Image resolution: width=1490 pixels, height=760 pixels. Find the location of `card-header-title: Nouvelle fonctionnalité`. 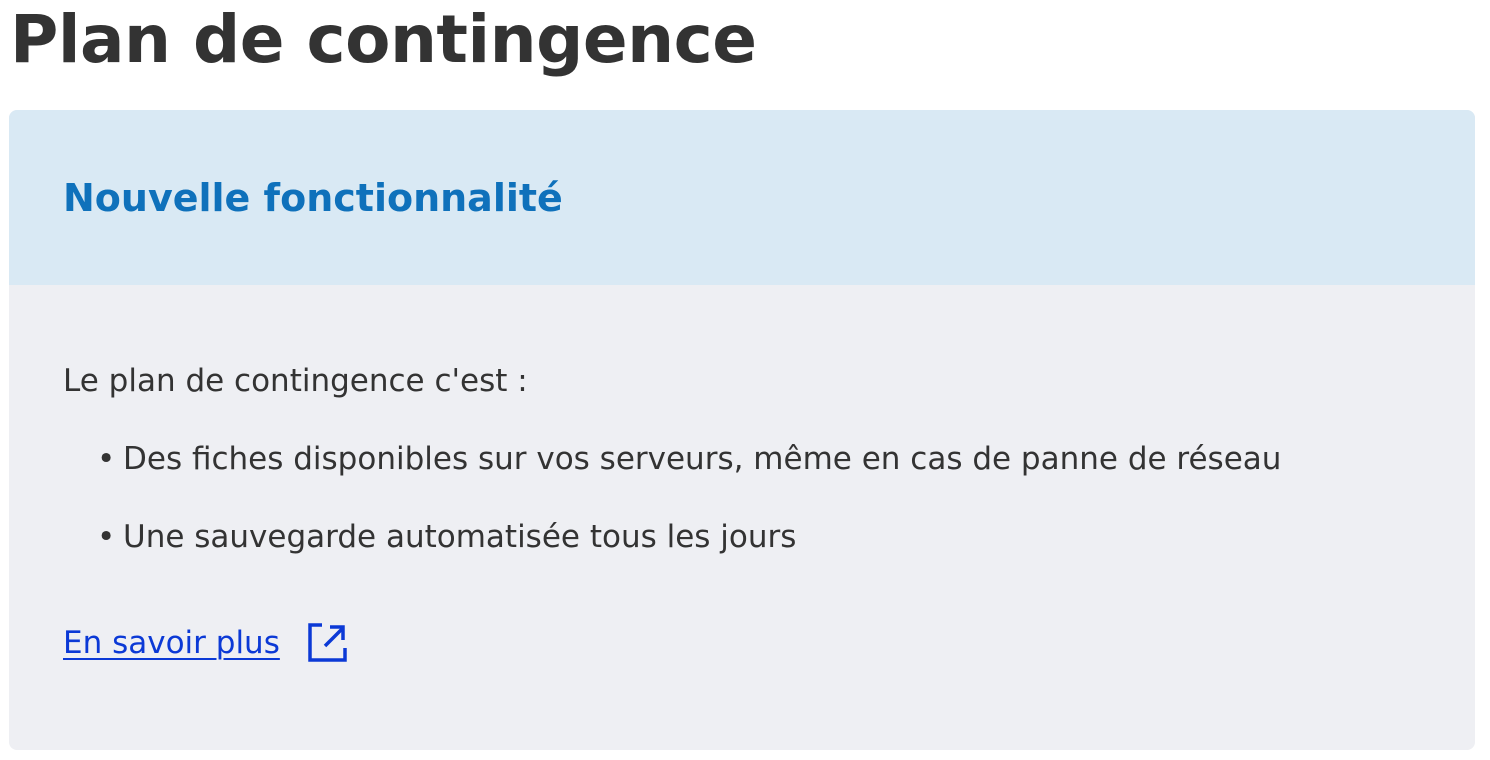

card-header-title: Nouvelle fonctionnalité is located at coordinates (313, 198).